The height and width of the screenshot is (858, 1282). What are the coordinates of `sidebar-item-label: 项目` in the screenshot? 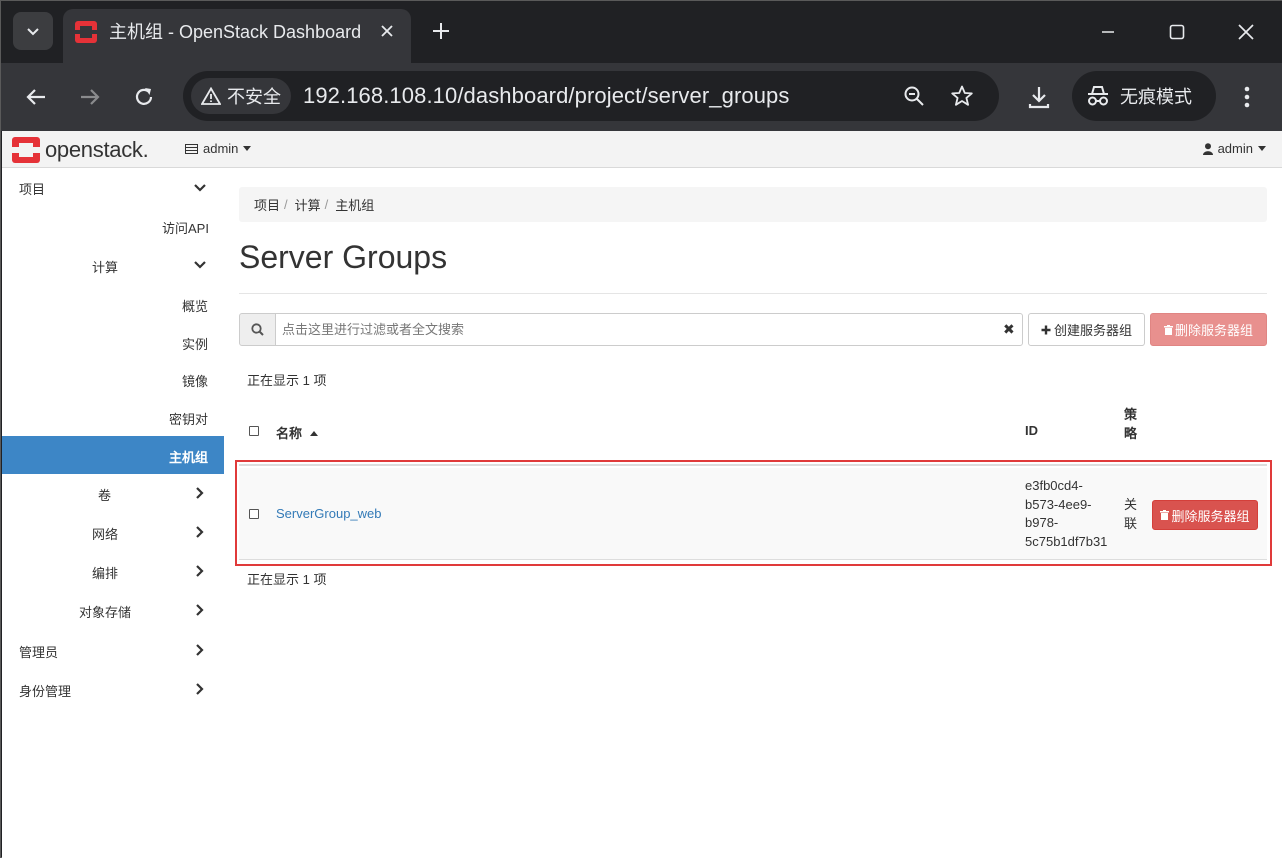 It's located at (32, 189).